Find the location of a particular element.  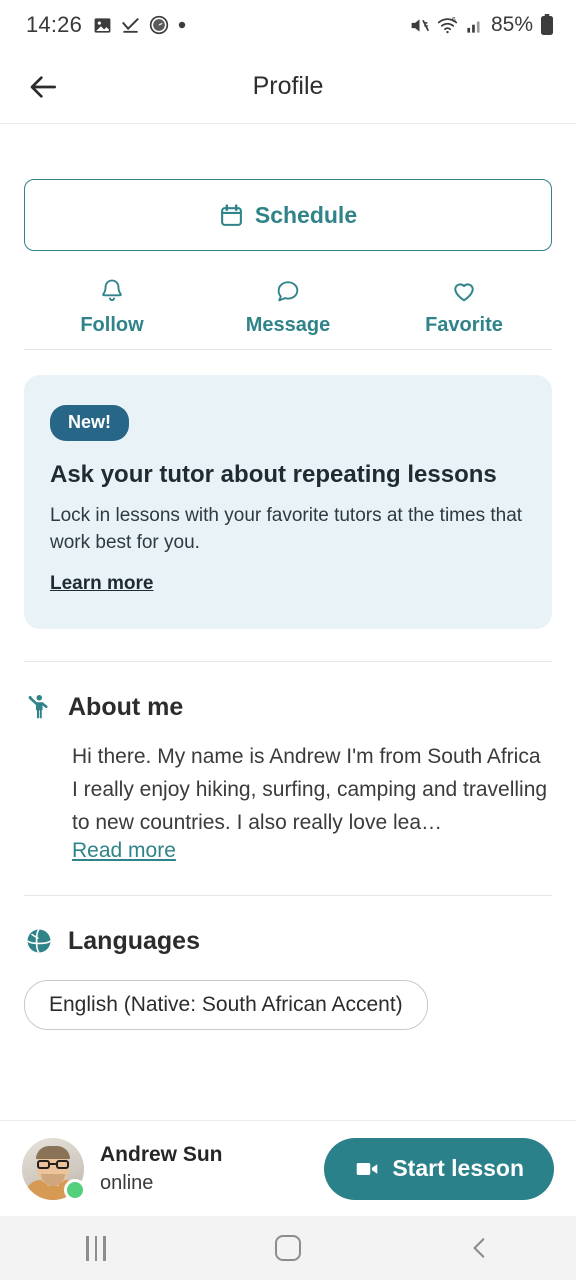

page-title: Profile is located at coordinates (288, 86).